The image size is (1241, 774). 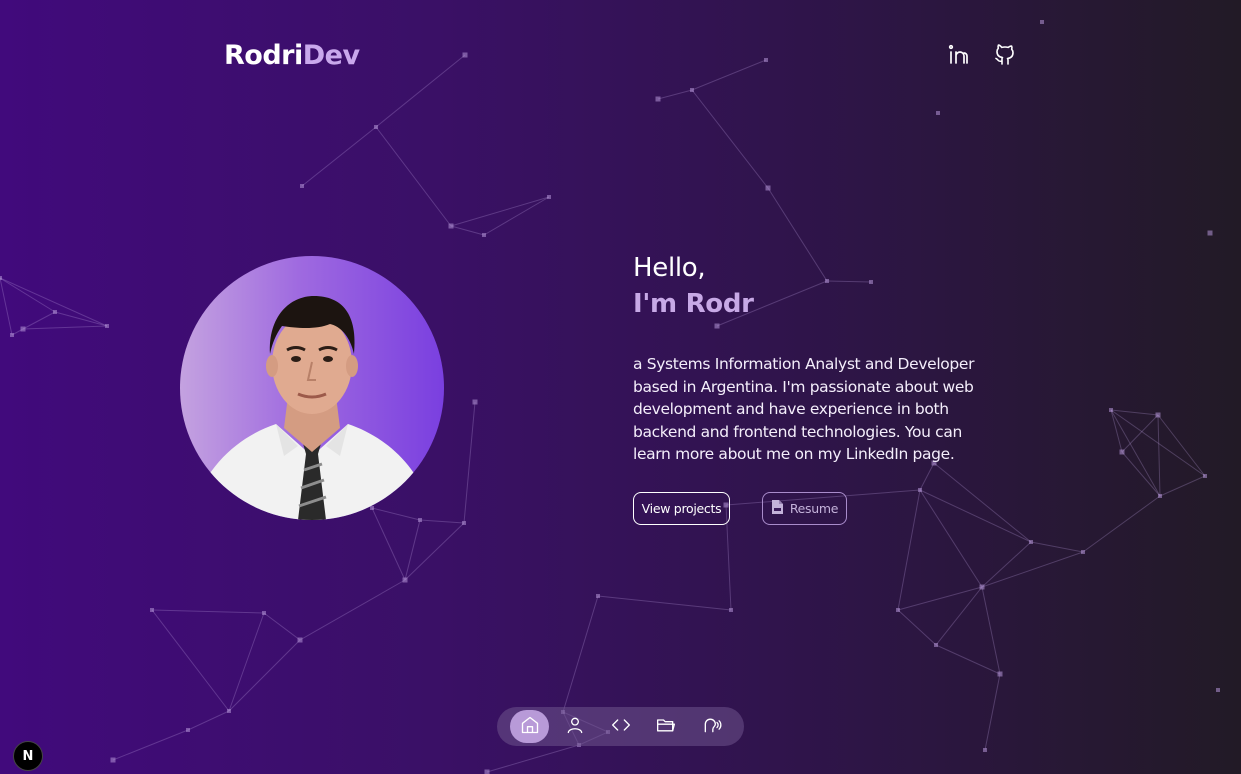 I want to click on resume-label: Resume, so click(x=814, y=508).